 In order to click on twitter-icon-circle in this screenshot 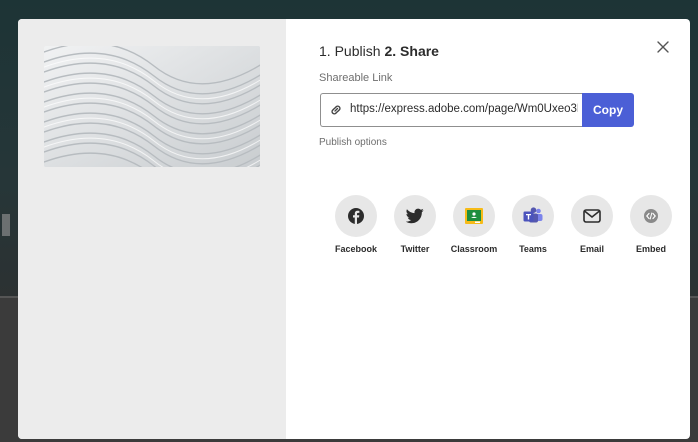, I will do `click(415, 216)`.